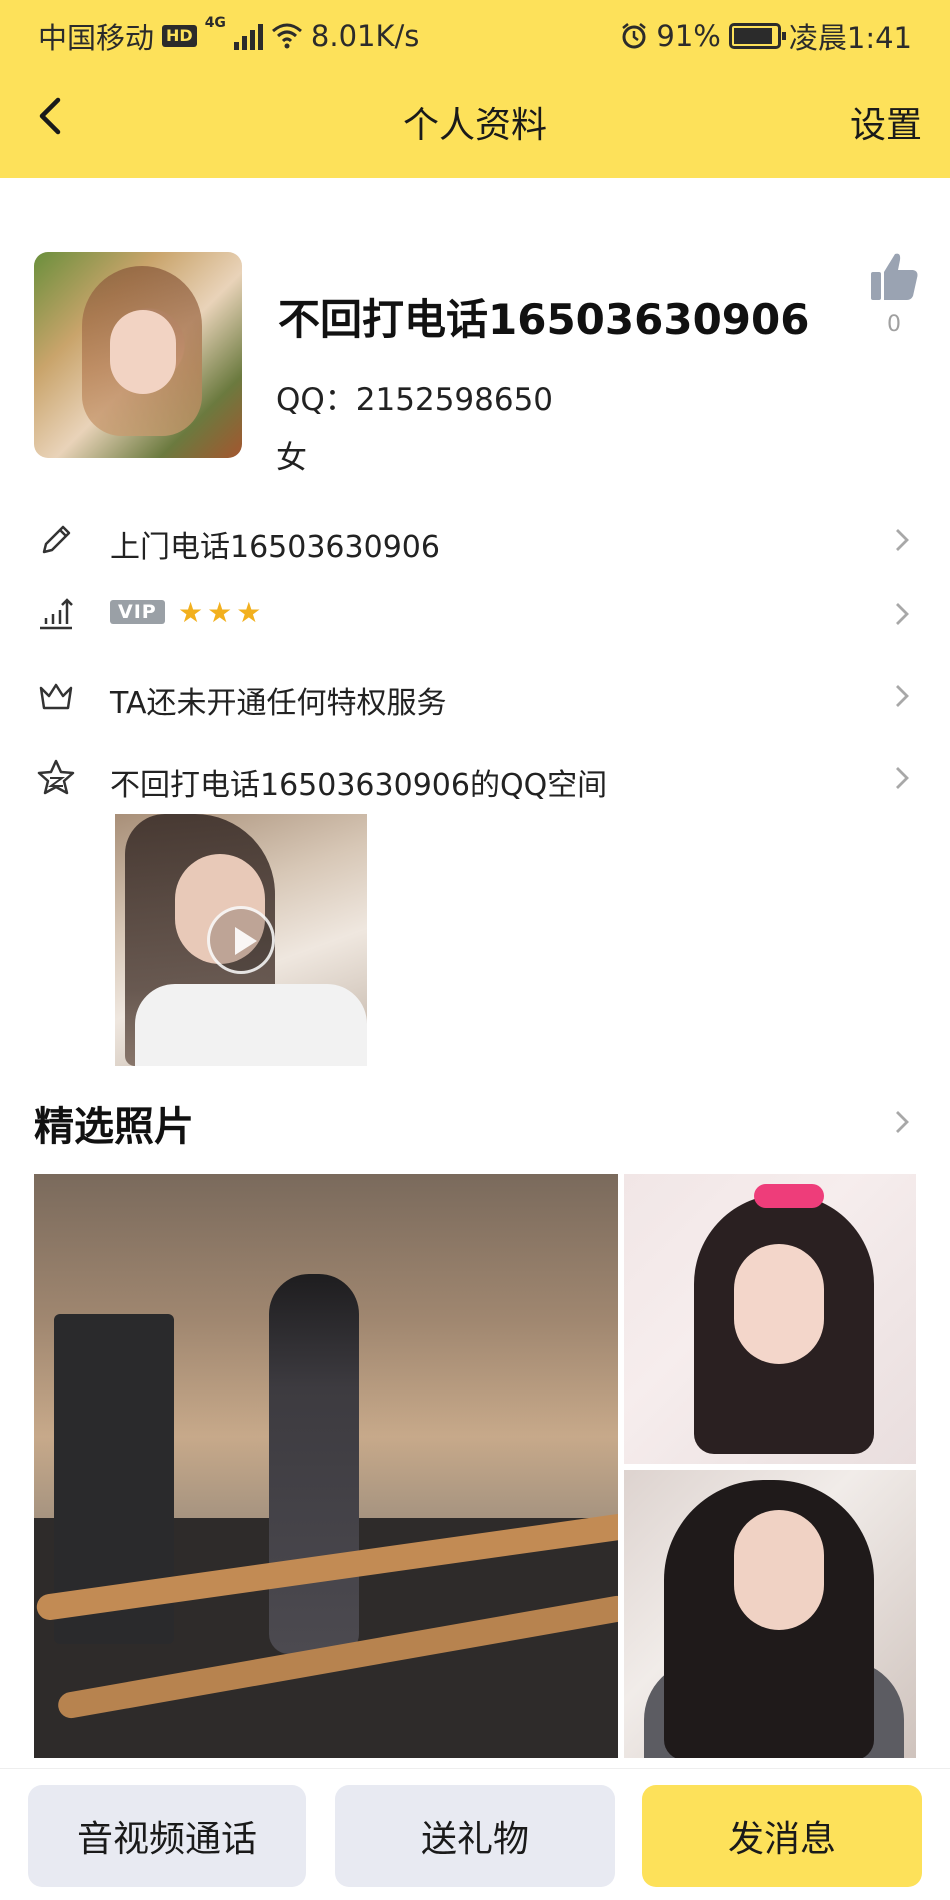 The width and height of the screenshot is (950, 1900). I want to click on level-chart-icon, so click(56, 614).